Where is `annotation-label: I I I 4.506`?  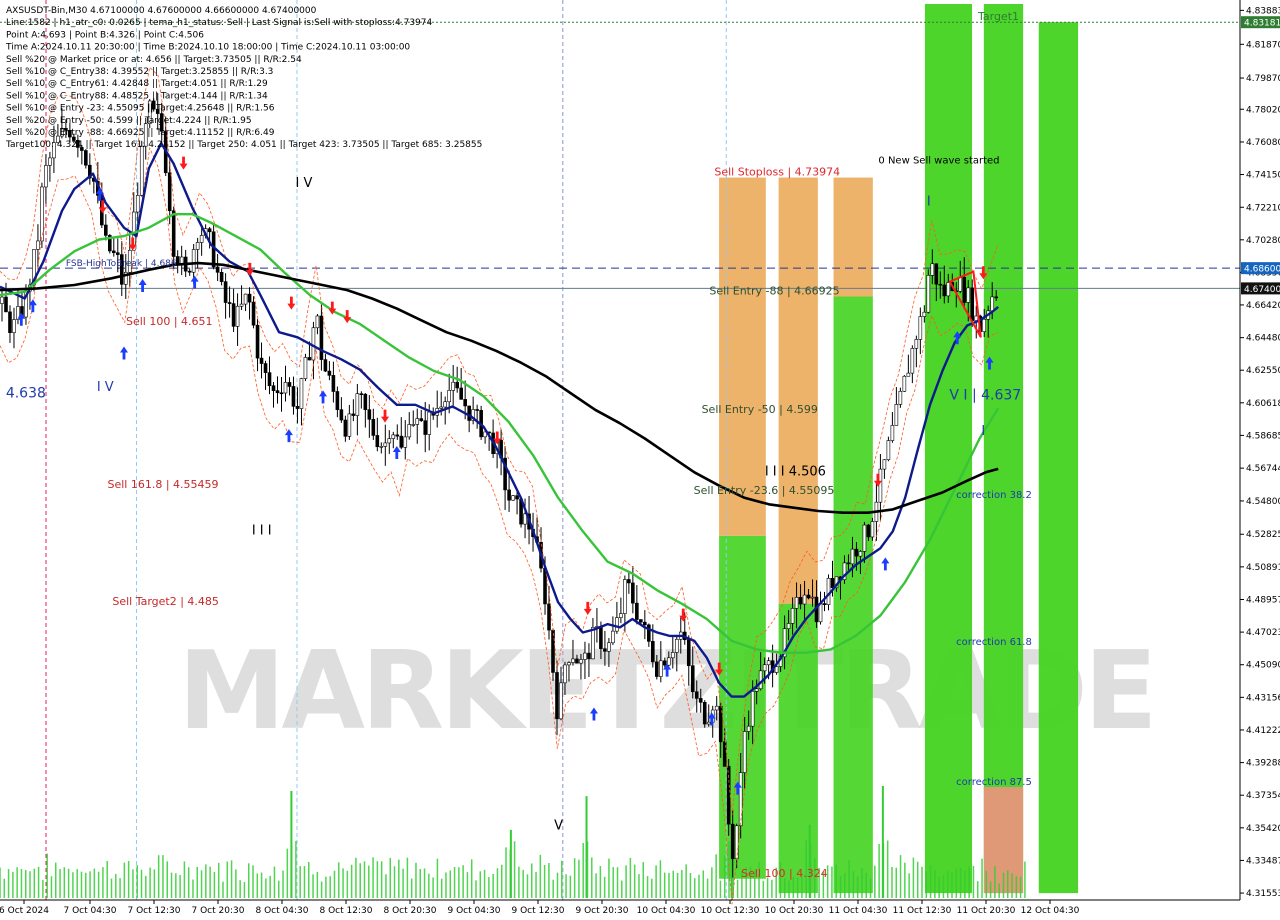
annotation-label: I I I 4.506 is located at coordinates (795, 471).